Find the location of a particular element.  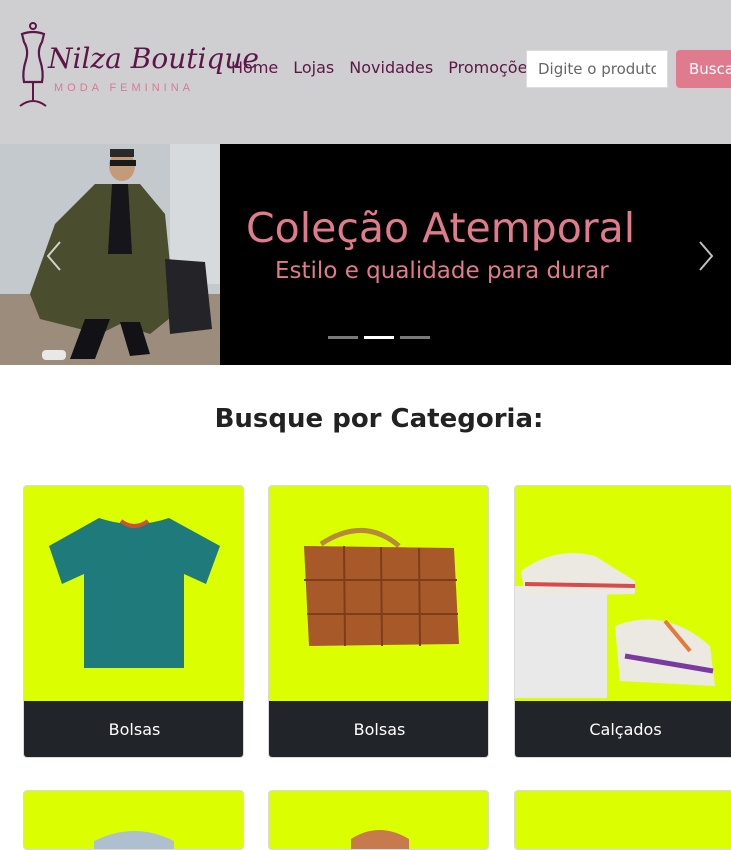

nav-lojas: Lojas is located at coordinates (313, 67).